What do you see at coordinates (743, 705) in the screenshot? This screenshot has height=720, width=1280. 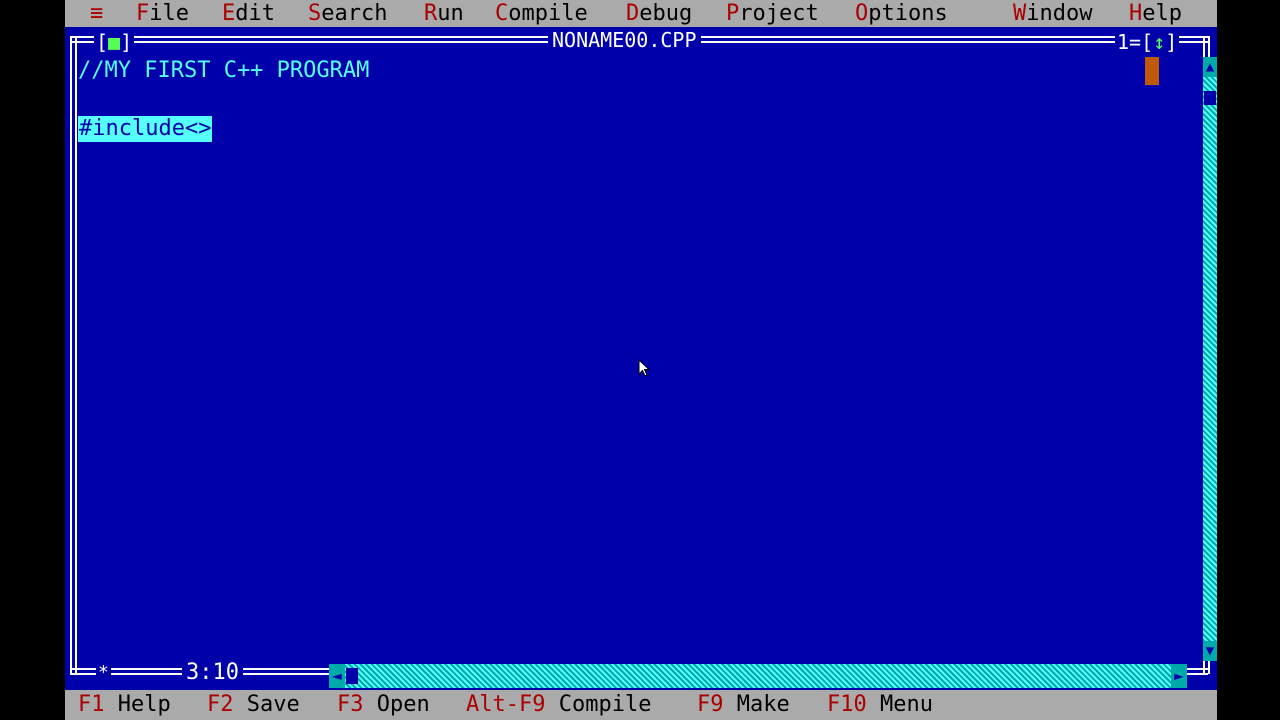 I see `status-f9-make: F9 Make` at bounding box center [743, 705].